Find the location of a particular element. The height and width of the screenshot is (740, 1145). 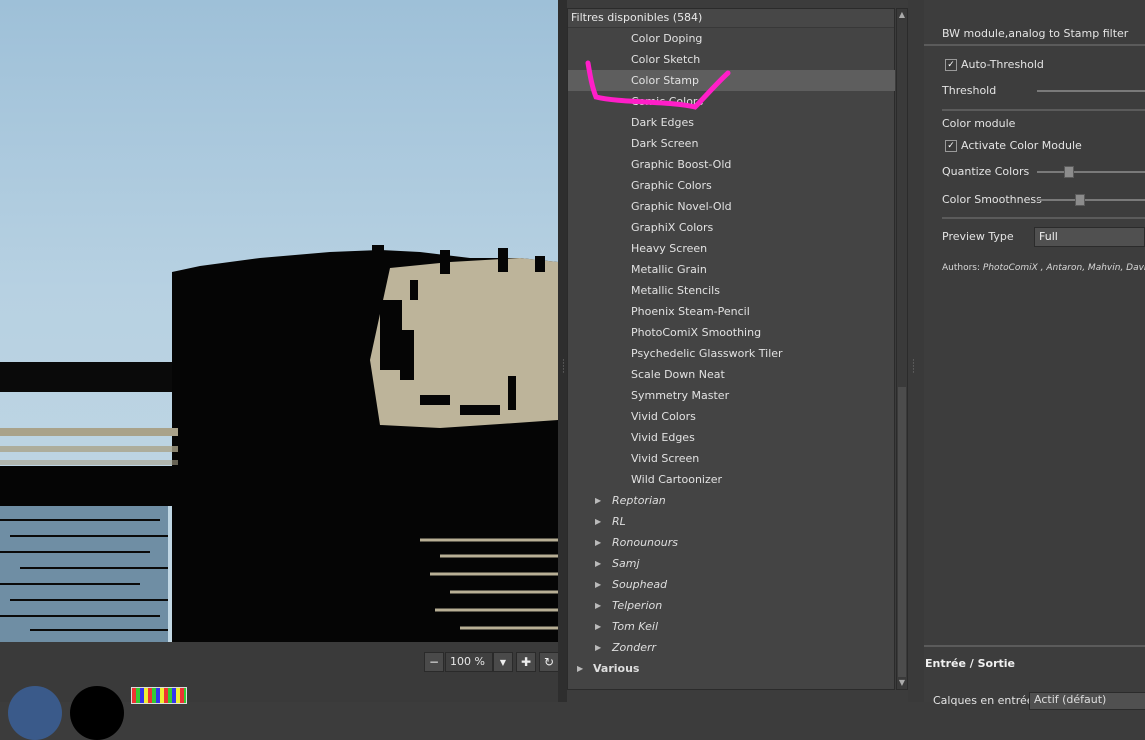

filter-item-label: Vivid Screen is located at coordinates (665, 458).